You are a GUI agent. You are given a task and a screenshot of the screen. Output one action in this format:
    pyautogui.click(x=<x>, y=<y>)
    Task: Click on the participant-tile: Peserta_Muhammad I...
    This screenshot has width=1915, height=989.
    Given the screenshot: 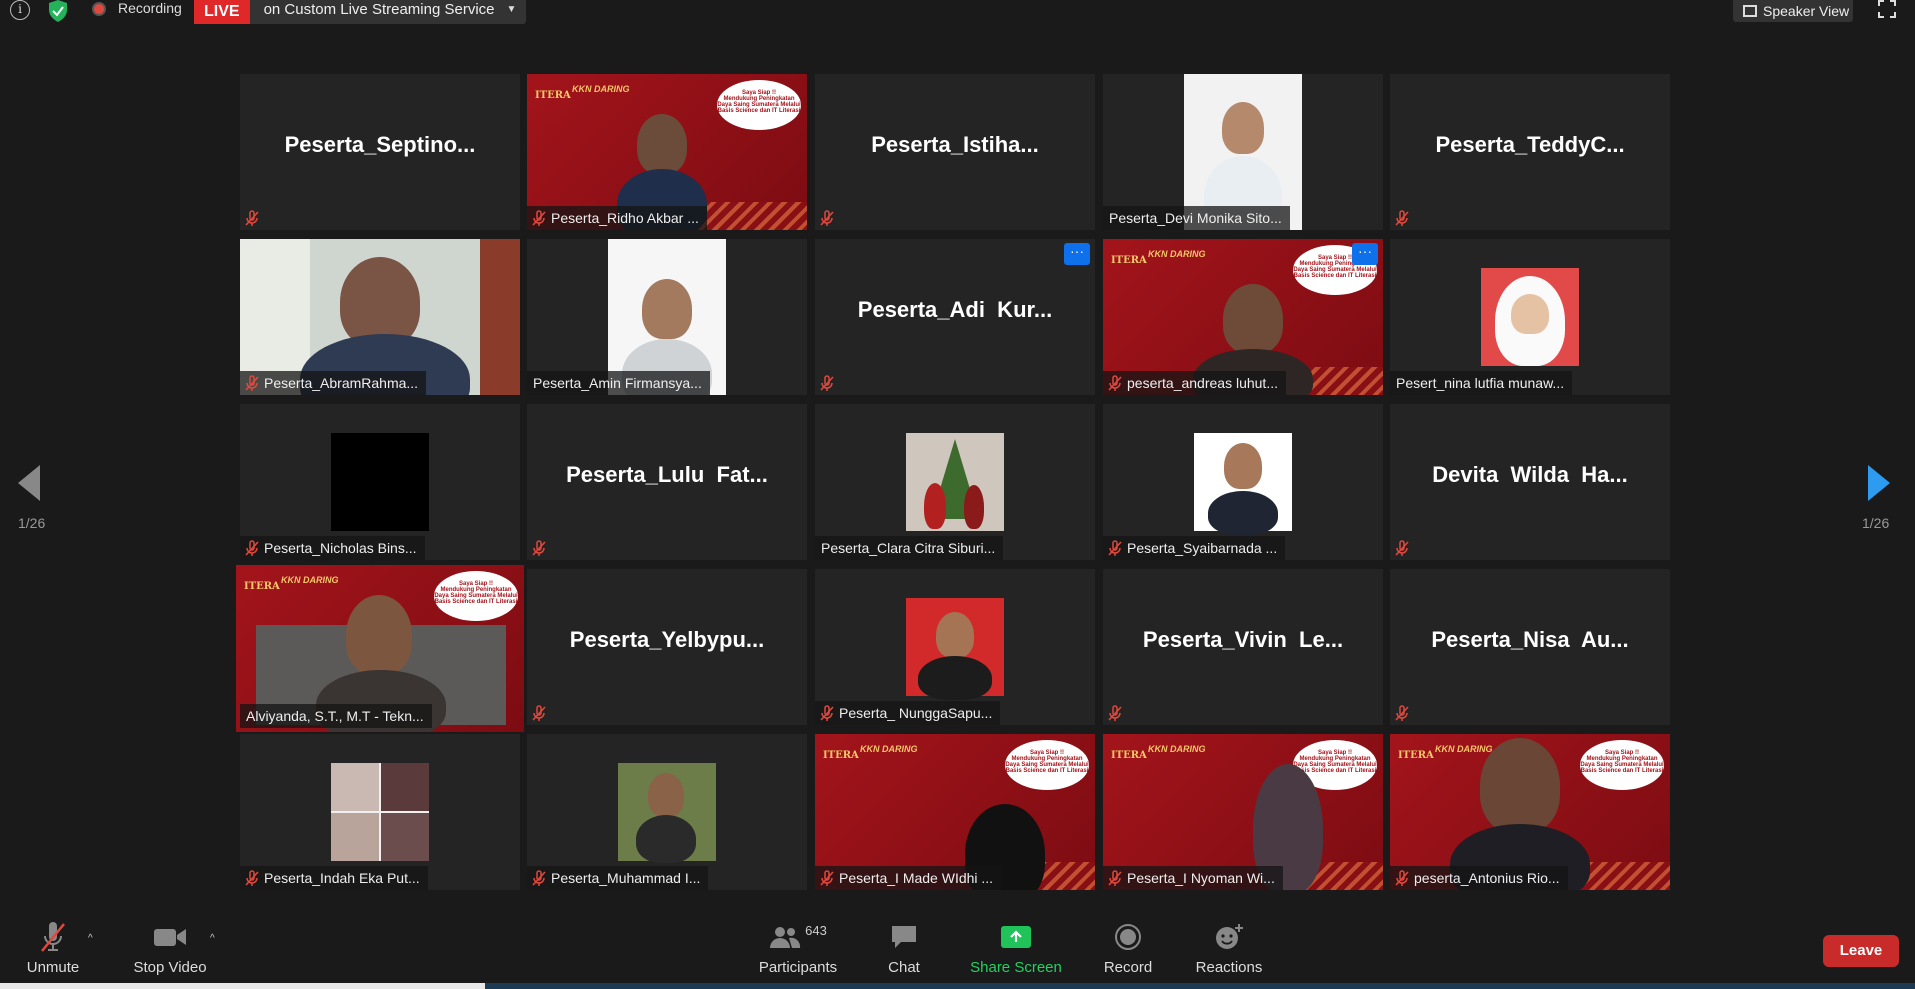 What is the action you would take?
    pyautogui.click(x=667, y=812)
    